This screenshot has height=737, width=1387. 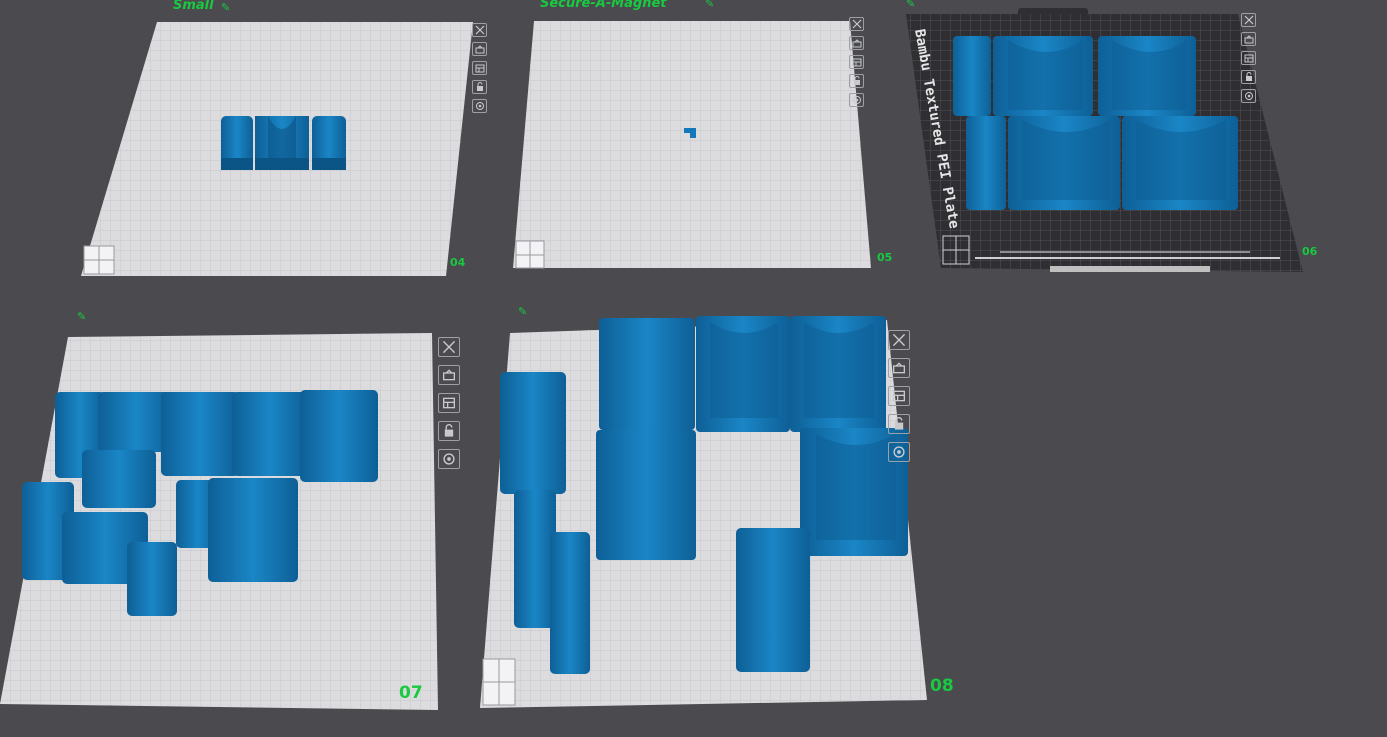 What do you see at coordinates (99, 260) in the screenshot?
I see `plate-04-corner-mark` at bounding box center [99, 260].